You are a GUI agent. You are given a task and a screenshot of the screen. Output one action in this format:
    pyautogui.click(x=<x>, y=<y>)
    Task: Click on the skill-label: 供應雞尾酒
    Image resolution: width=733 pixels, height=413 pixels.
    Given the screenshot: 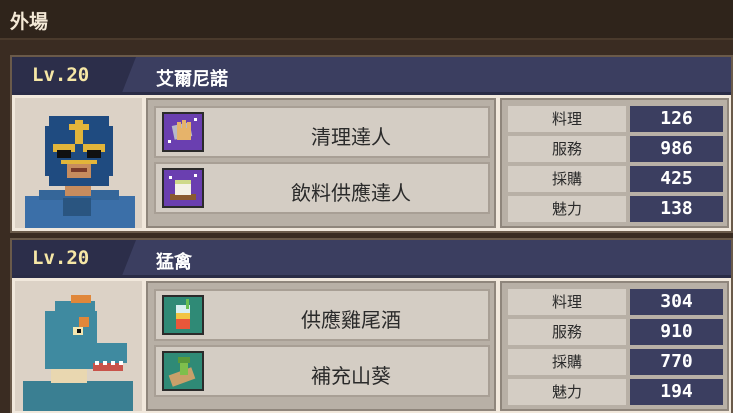 What is the action you would take?
    pyautogui.click(x=351, y=320)
    